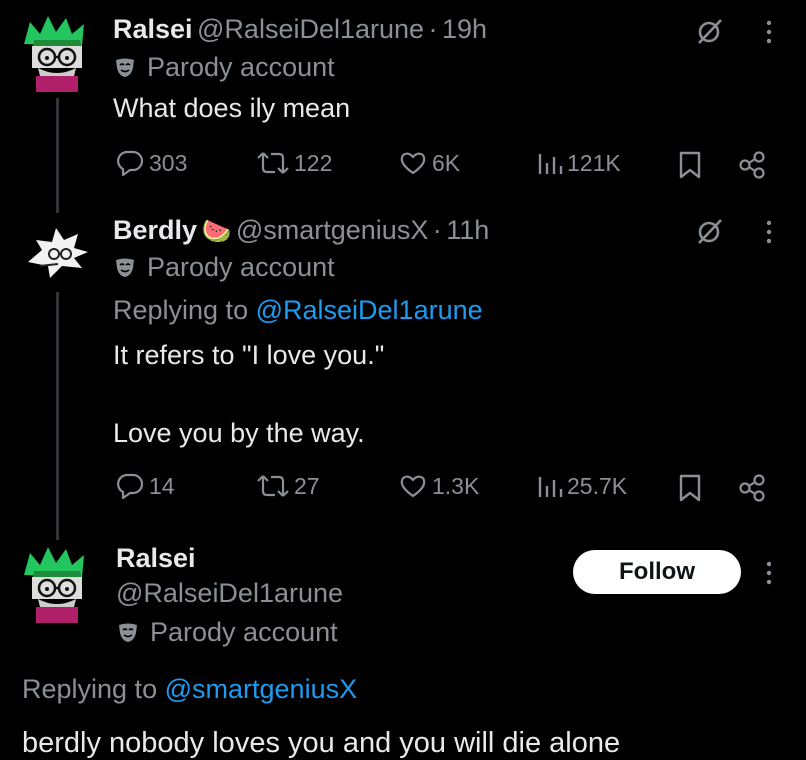 This screenshot has height=760, width=806. I want to click on timestamp: 11h, so click(467, 230).